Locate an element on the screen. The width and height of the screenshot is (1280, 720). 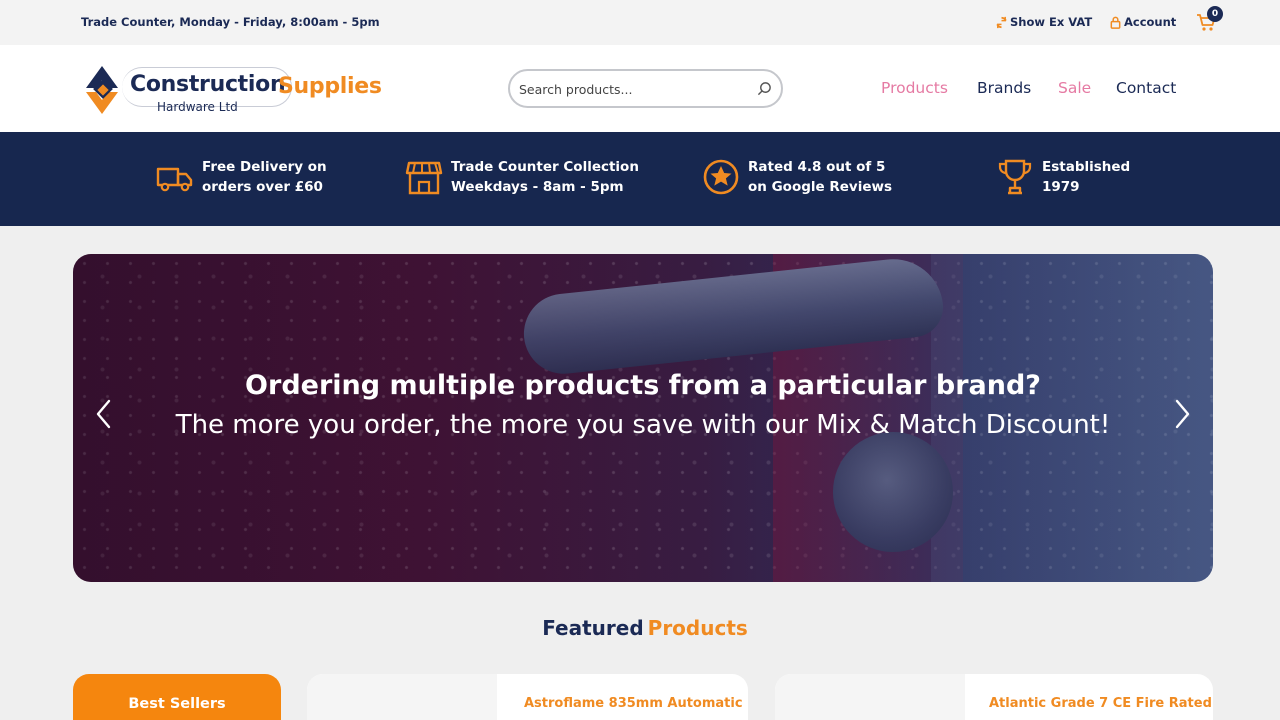
storefront-icon is located at coordinates (424, 178).